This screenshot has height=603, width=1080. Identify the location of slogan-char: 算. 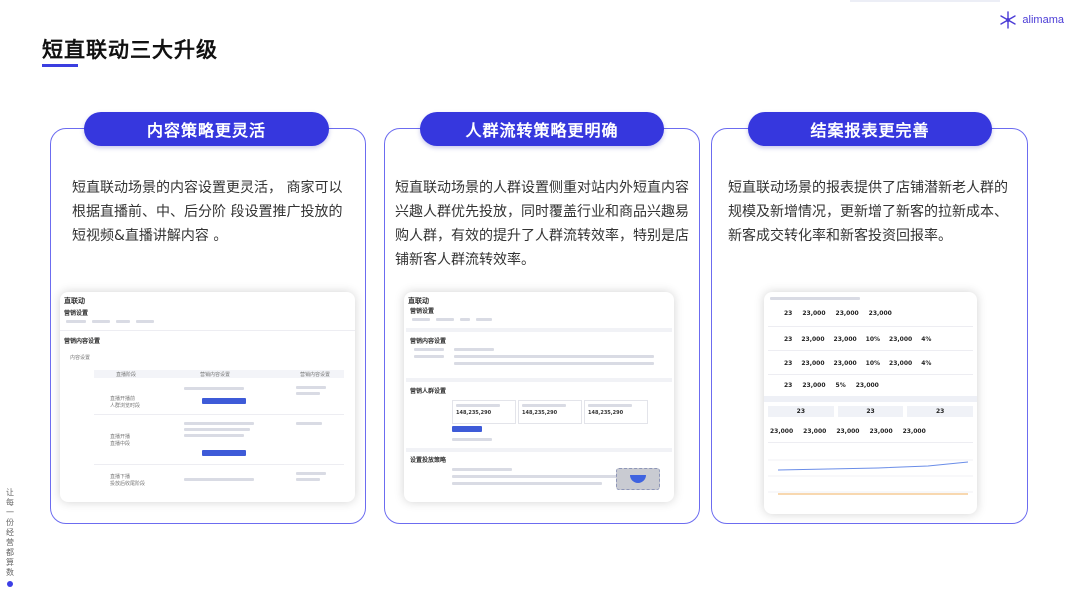
(10, 562).